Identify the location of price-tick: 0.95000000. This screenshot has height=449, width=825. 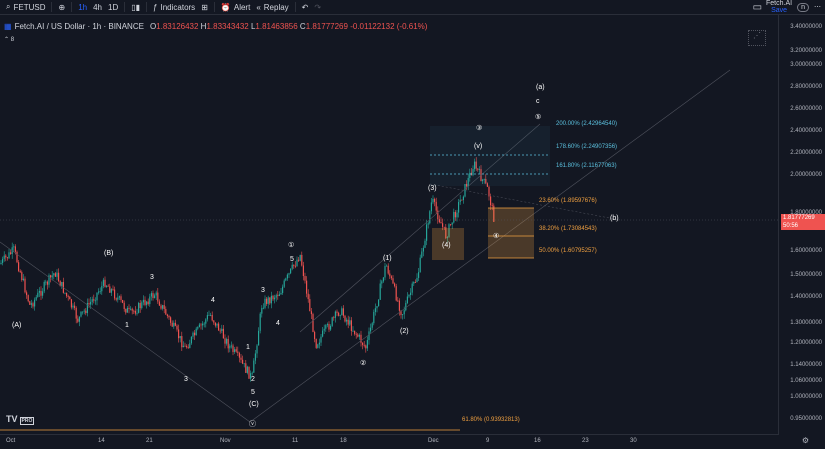
(806, 419).